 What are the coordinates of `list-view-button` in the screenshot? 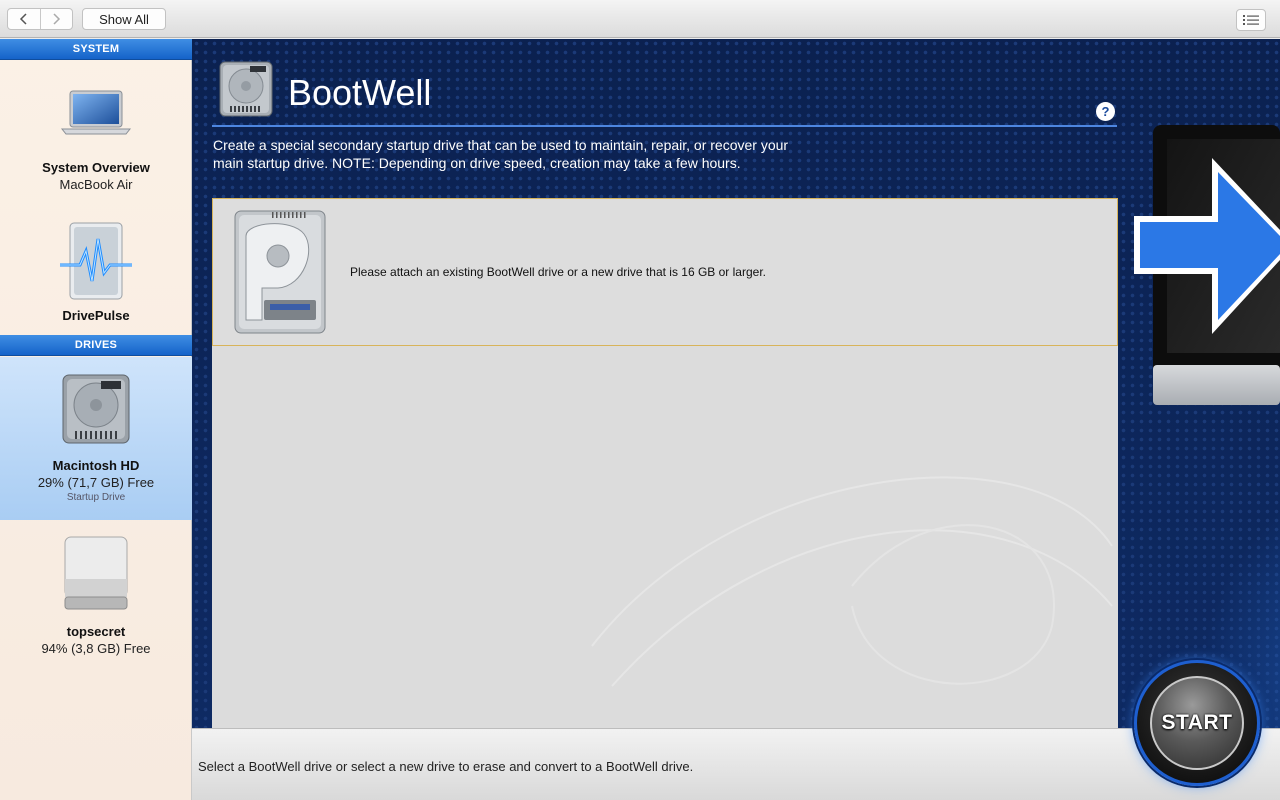 It's located at (1251, 20).